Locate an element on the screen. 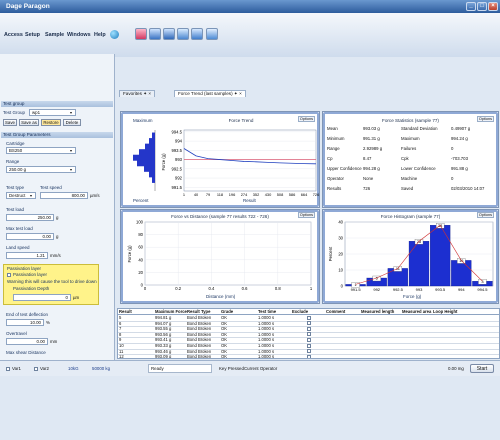  histogram-x-tick: 993 is located at coordinates (419, 289).